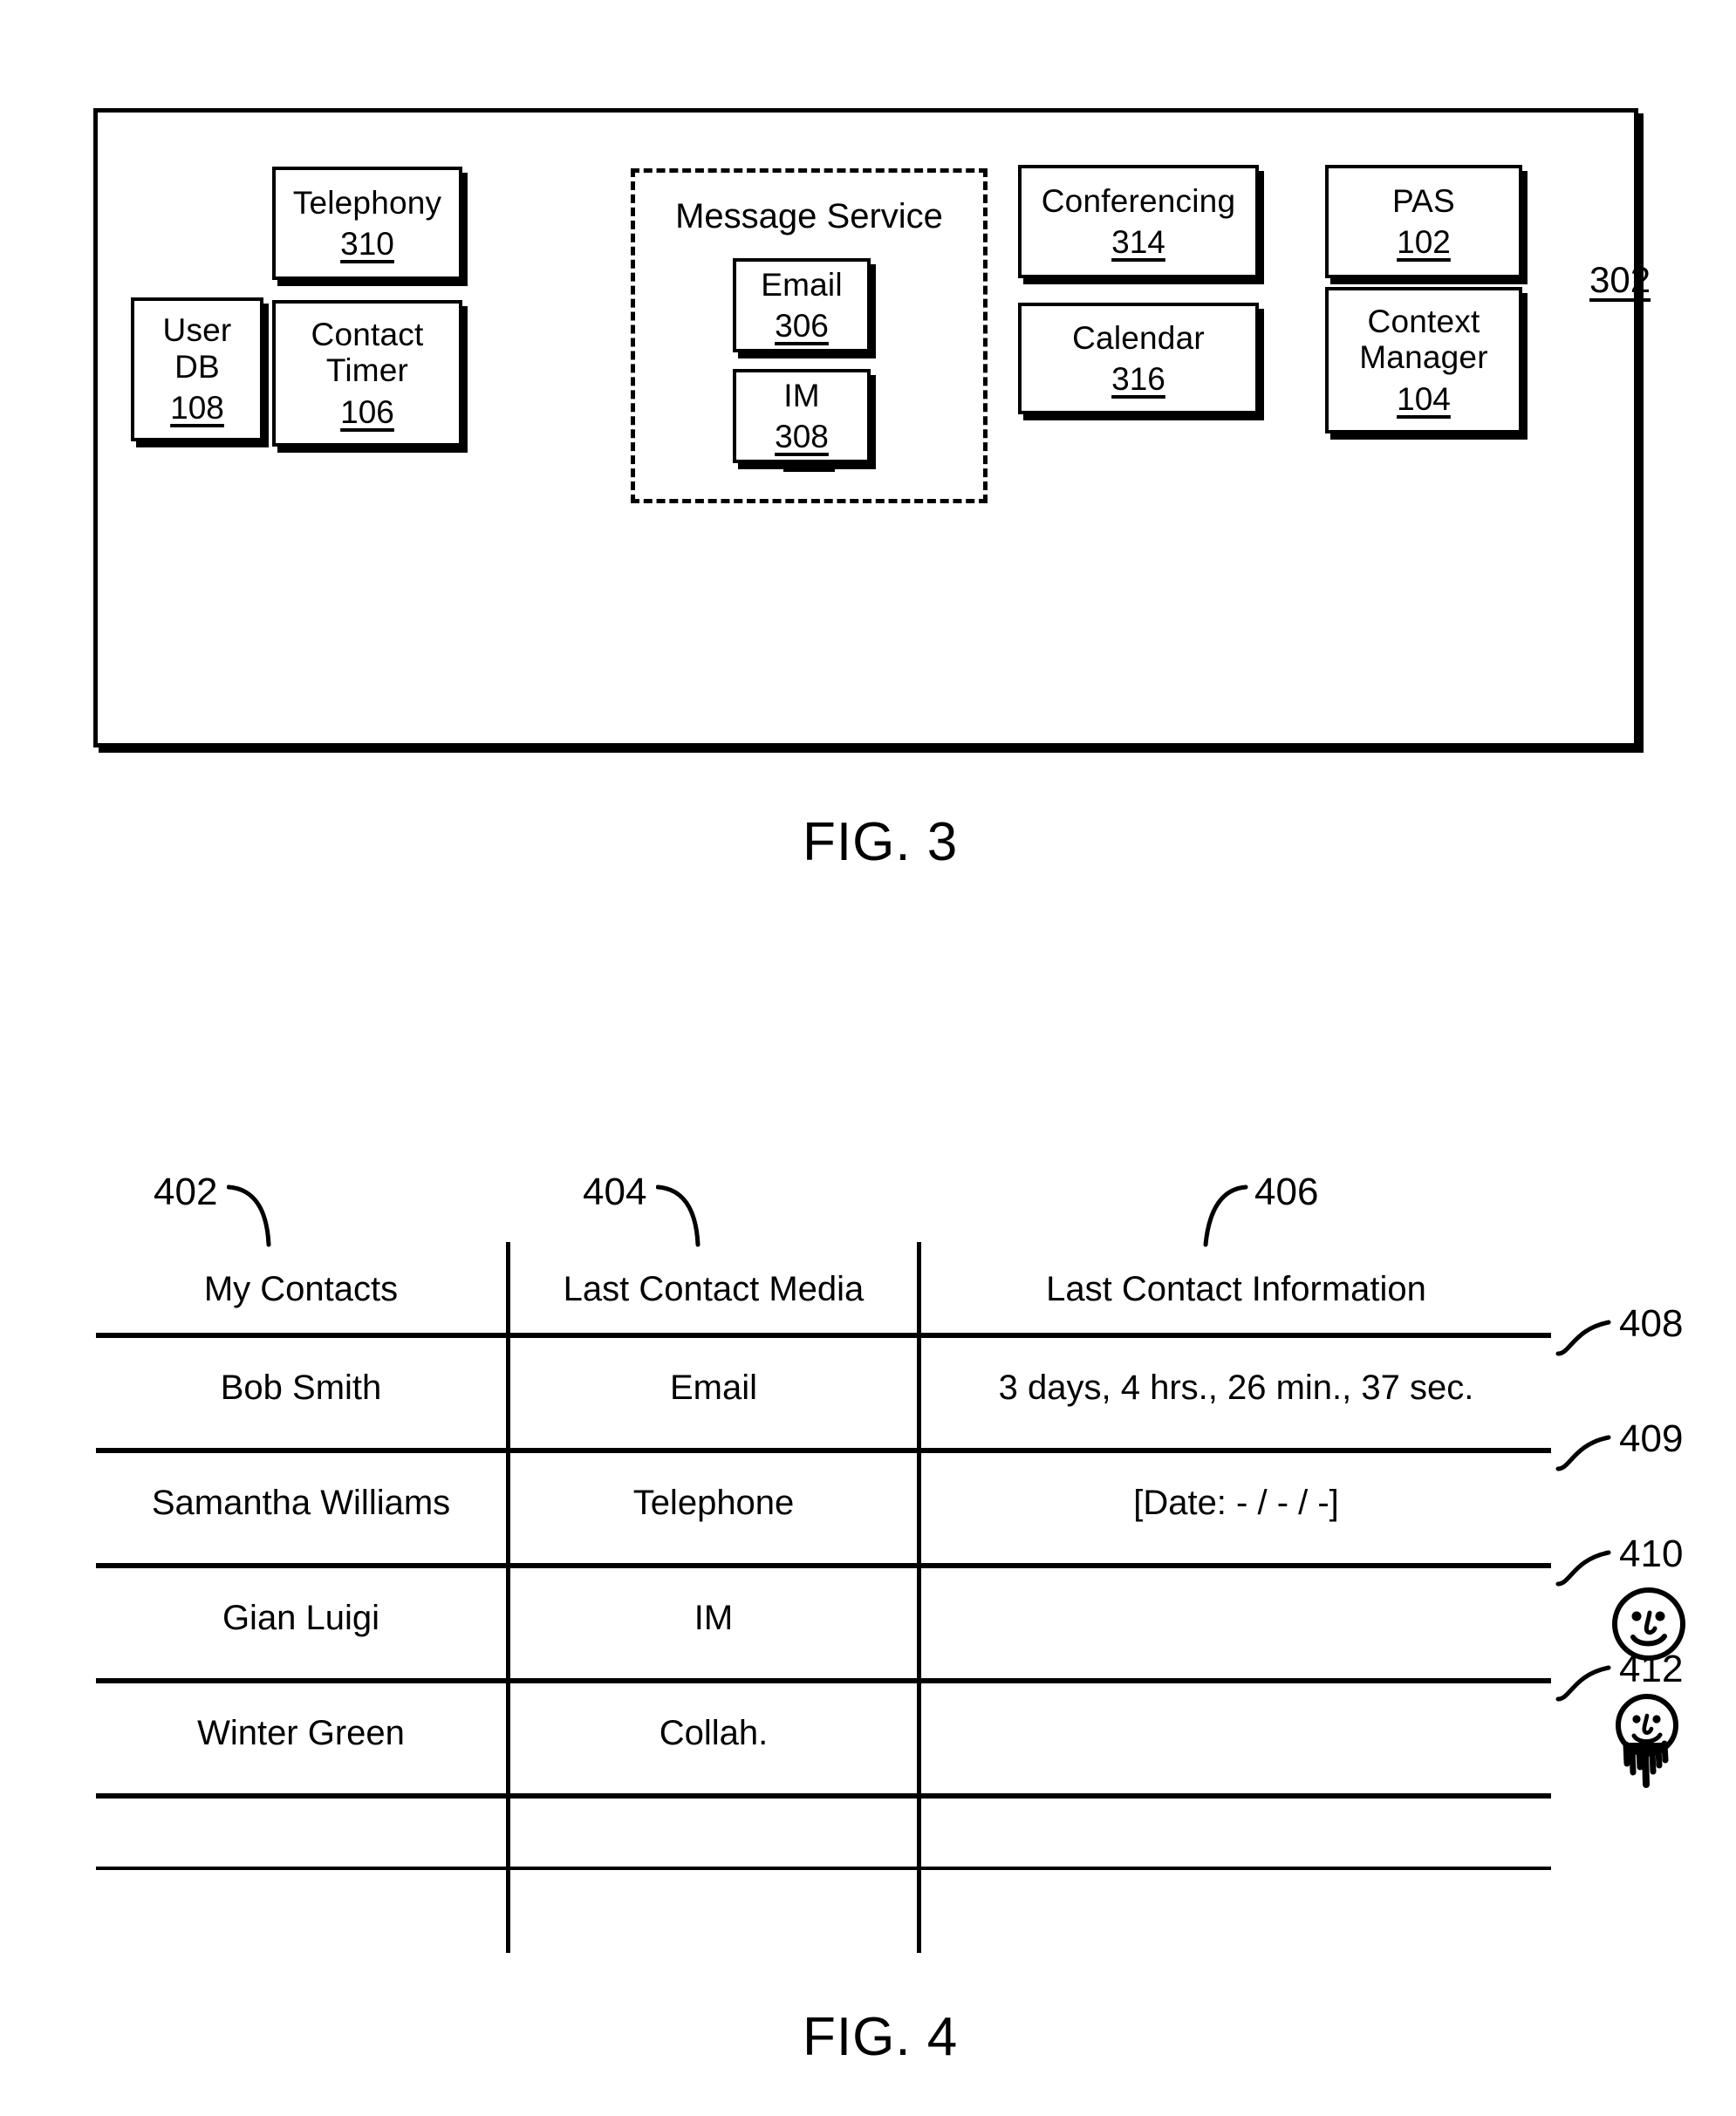  Describe the element at coordinates (301, 1733) in the screenshot. I see `table-row-contact-name: Winter Green` at that location.